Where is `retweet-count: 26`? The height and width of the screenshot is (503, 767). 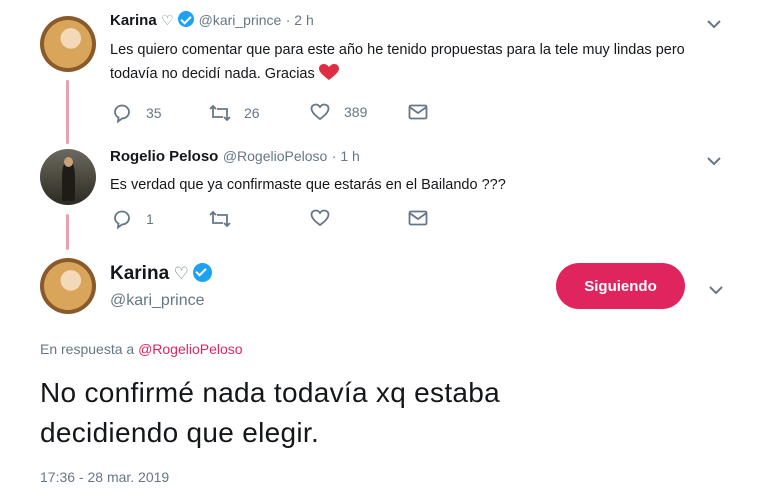
retweet-count: 26 is located at coordinates (252, 113).